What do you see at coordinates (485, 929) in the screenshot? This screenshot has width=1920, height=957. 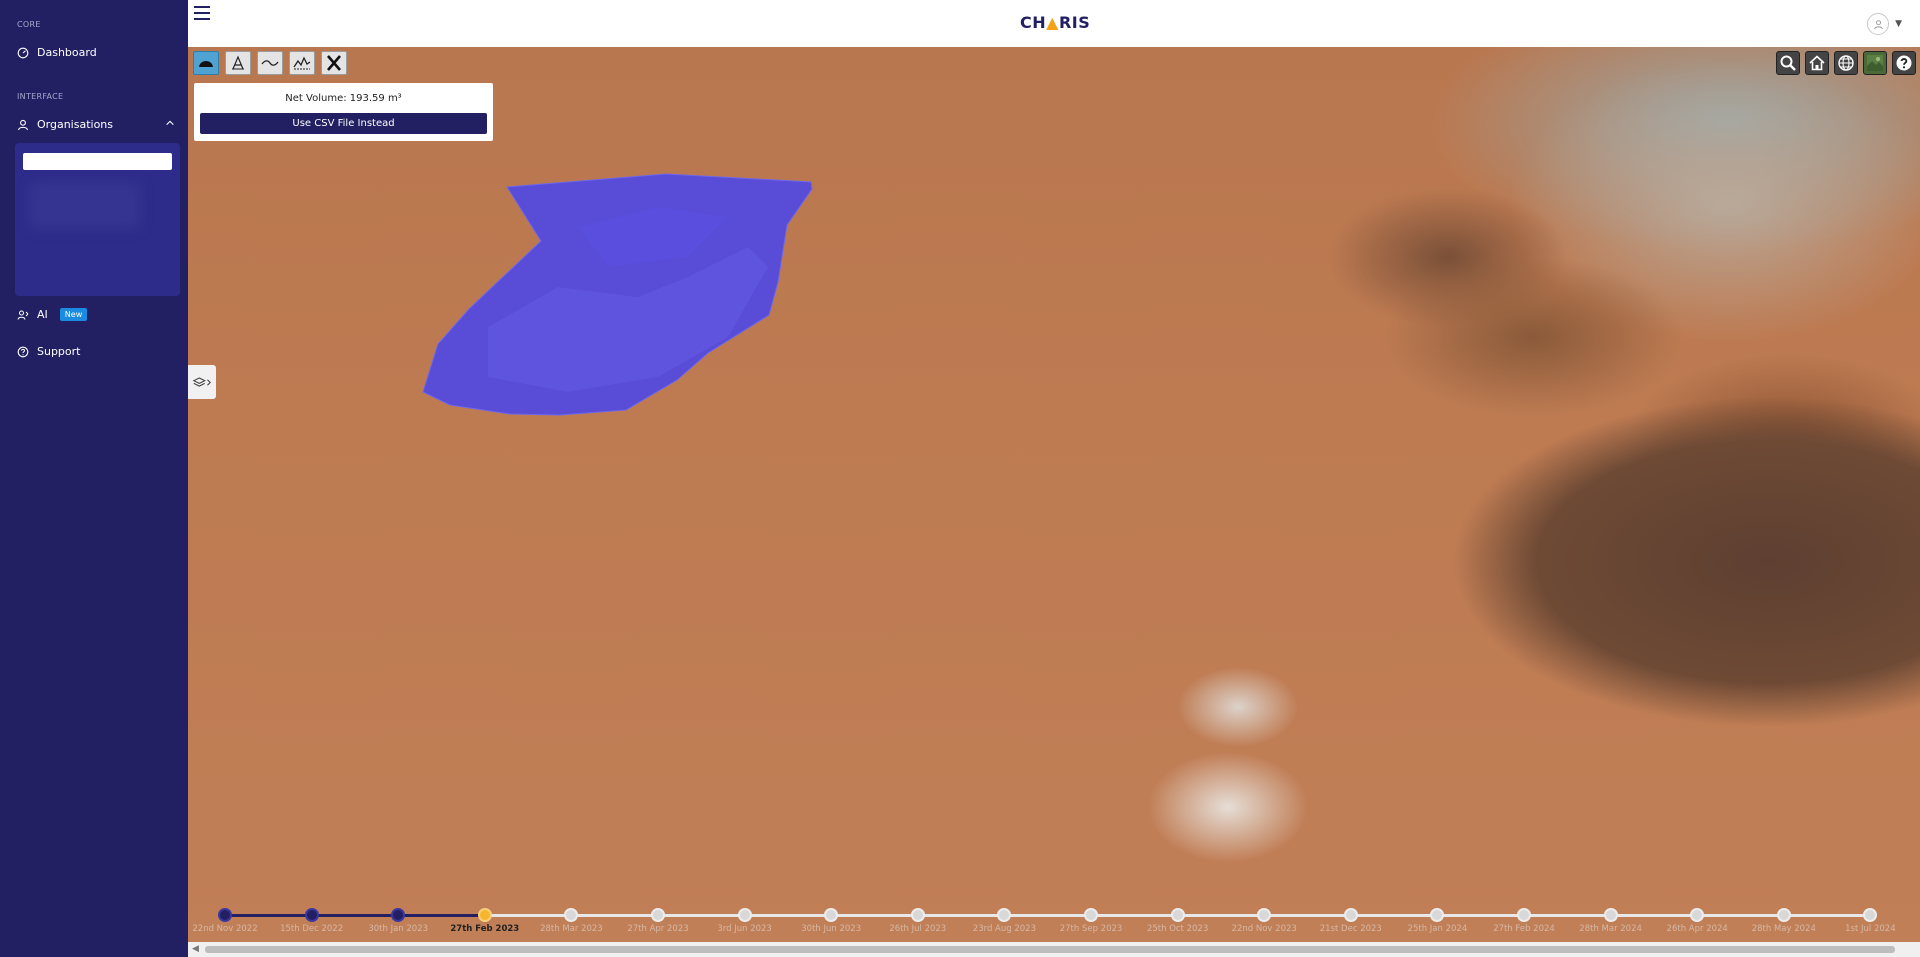 I see `timeline-date-label: 27th Feb 2023` at bounding box center [485, 929].